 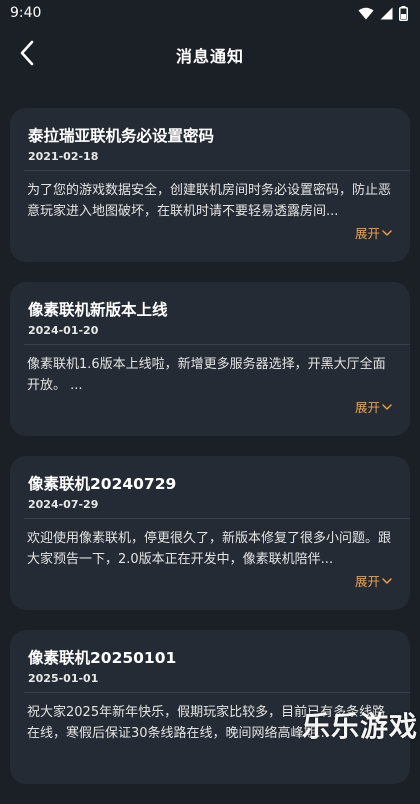 What do you see at coordinates (102, 658) in the screenshot?
I see `notification-title: 像素联机20250101` at bounding box center [102, 658].